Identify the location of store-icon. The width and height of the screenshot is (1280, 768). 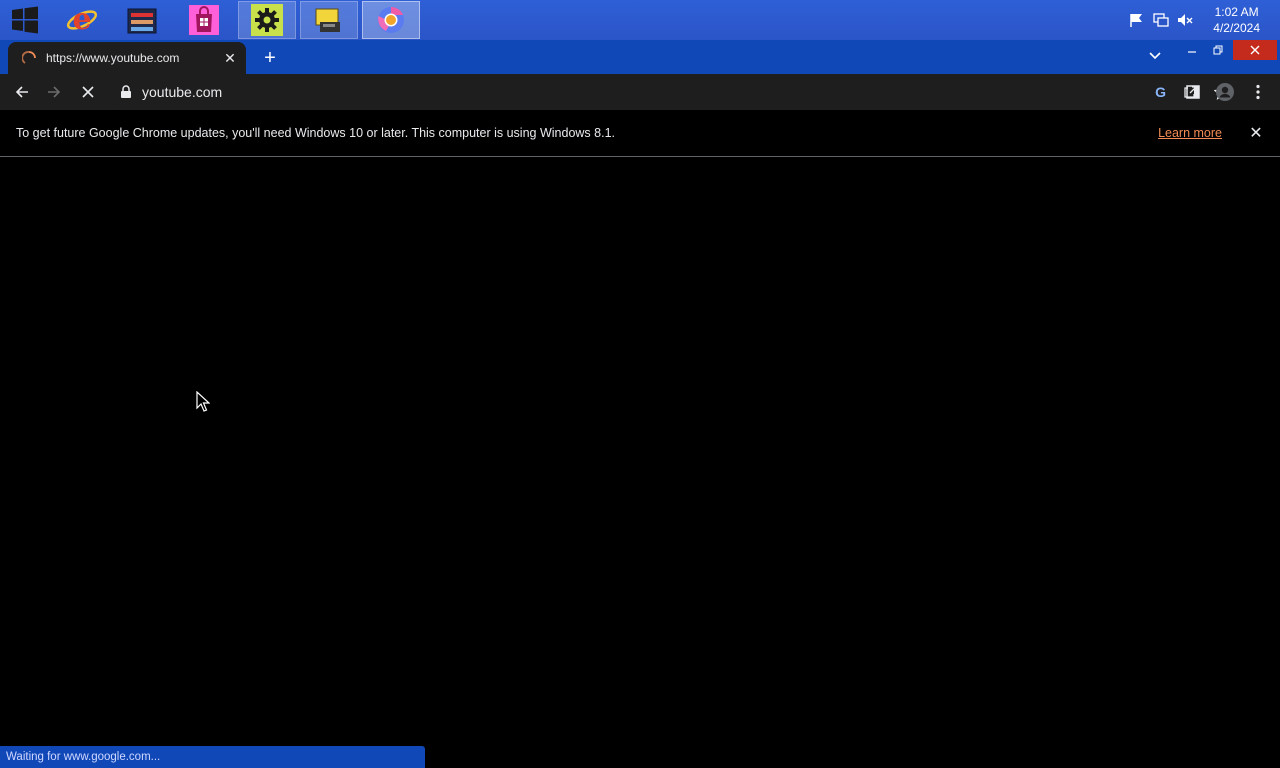
(204, 20).